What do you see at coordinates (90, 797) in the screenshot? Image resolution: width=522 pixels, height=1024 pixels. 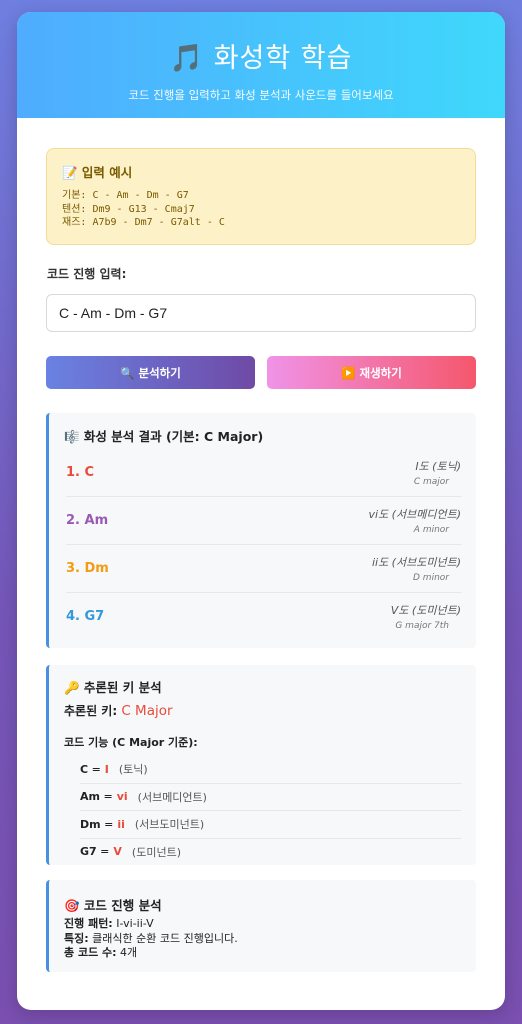 I see `function-chord: Am` at bounding box center [90, 797].